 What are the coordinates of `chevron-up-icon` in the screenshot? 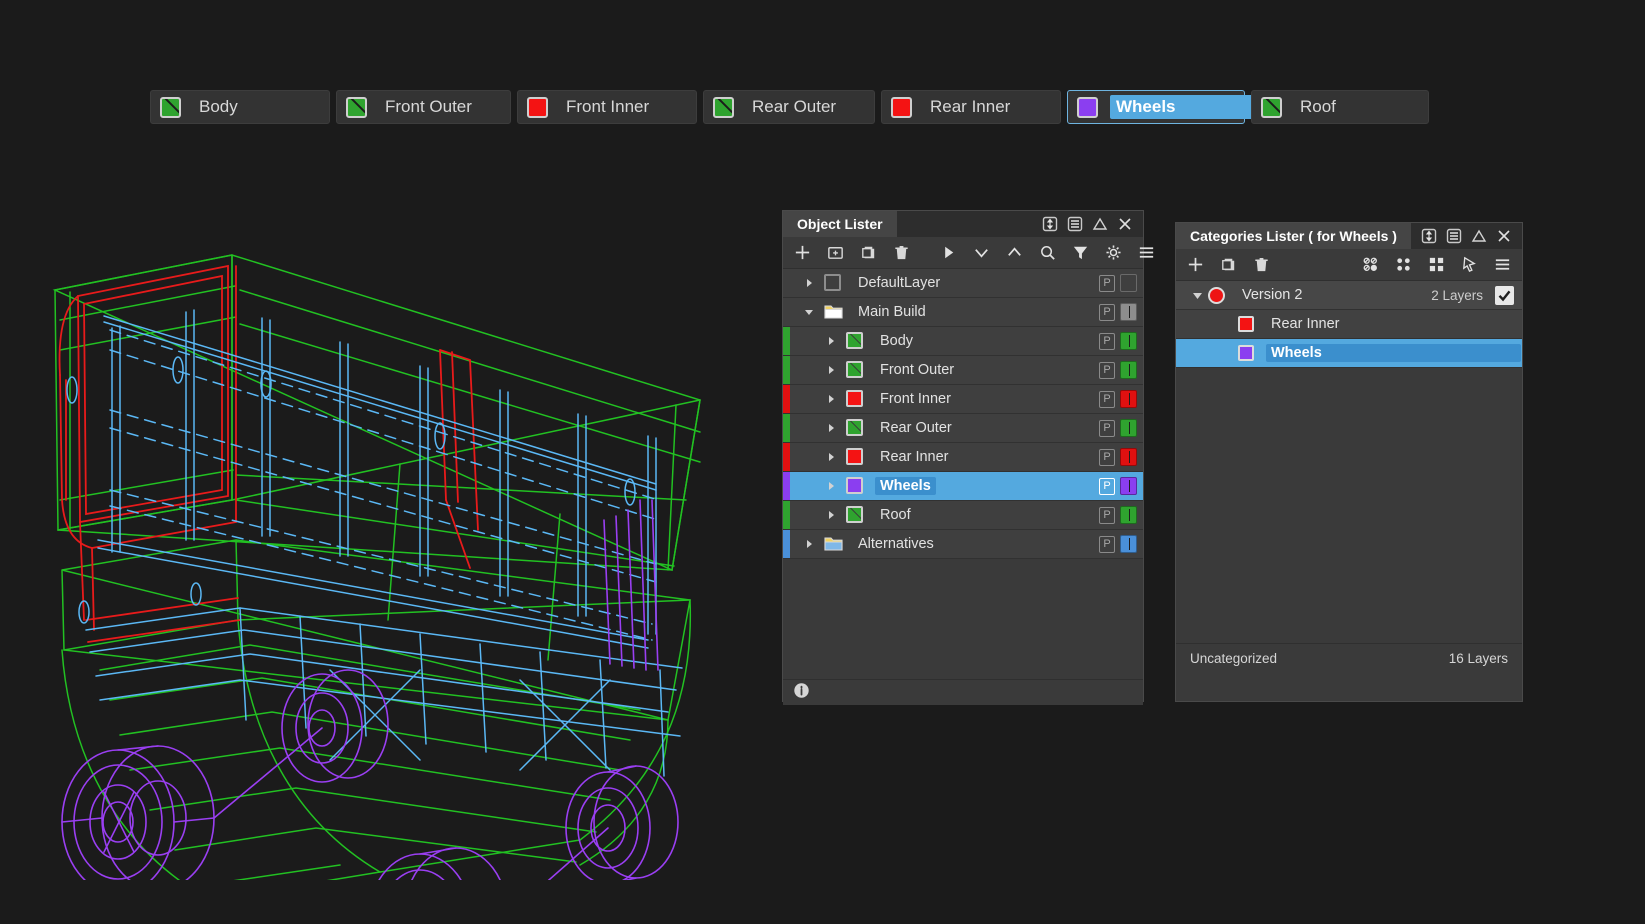 It's located at (1014, 252).